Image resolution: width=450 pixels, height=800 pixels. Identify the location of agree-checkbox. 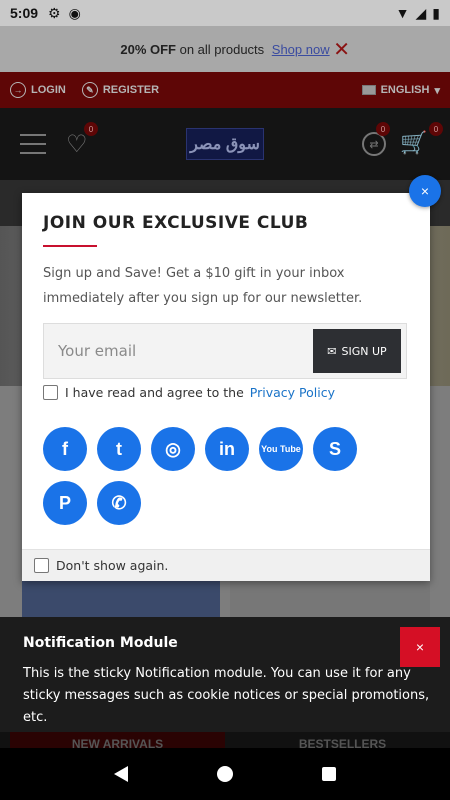
(50, 392).